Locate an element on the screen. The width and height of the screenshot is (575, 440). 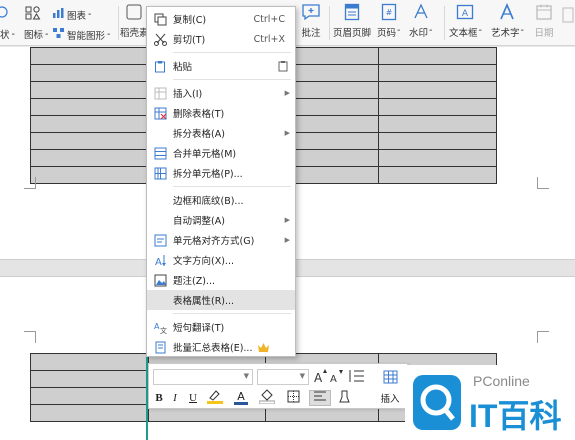
menu-item-label: 合并单元格(M) is located at coordinates (205, 154).